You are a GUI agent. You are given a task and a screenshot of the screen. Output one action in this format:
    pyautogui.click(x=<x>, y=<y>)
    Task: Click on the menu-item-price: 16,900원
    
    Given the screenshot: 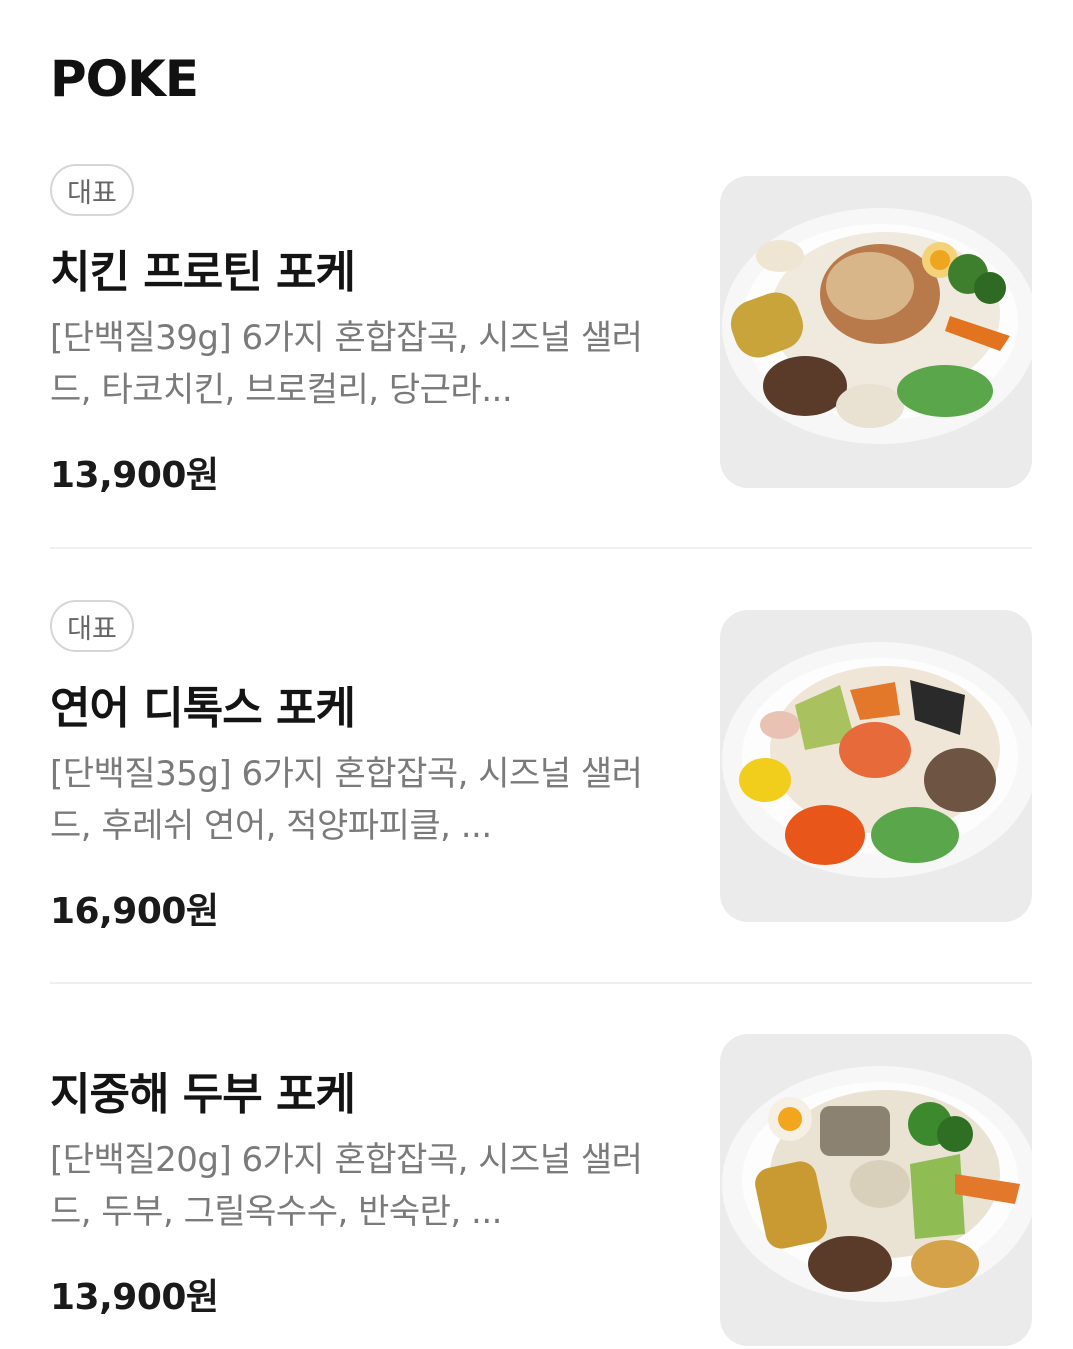 What is the action you would take?
    pyautogui.click(x=134, y=911)
    